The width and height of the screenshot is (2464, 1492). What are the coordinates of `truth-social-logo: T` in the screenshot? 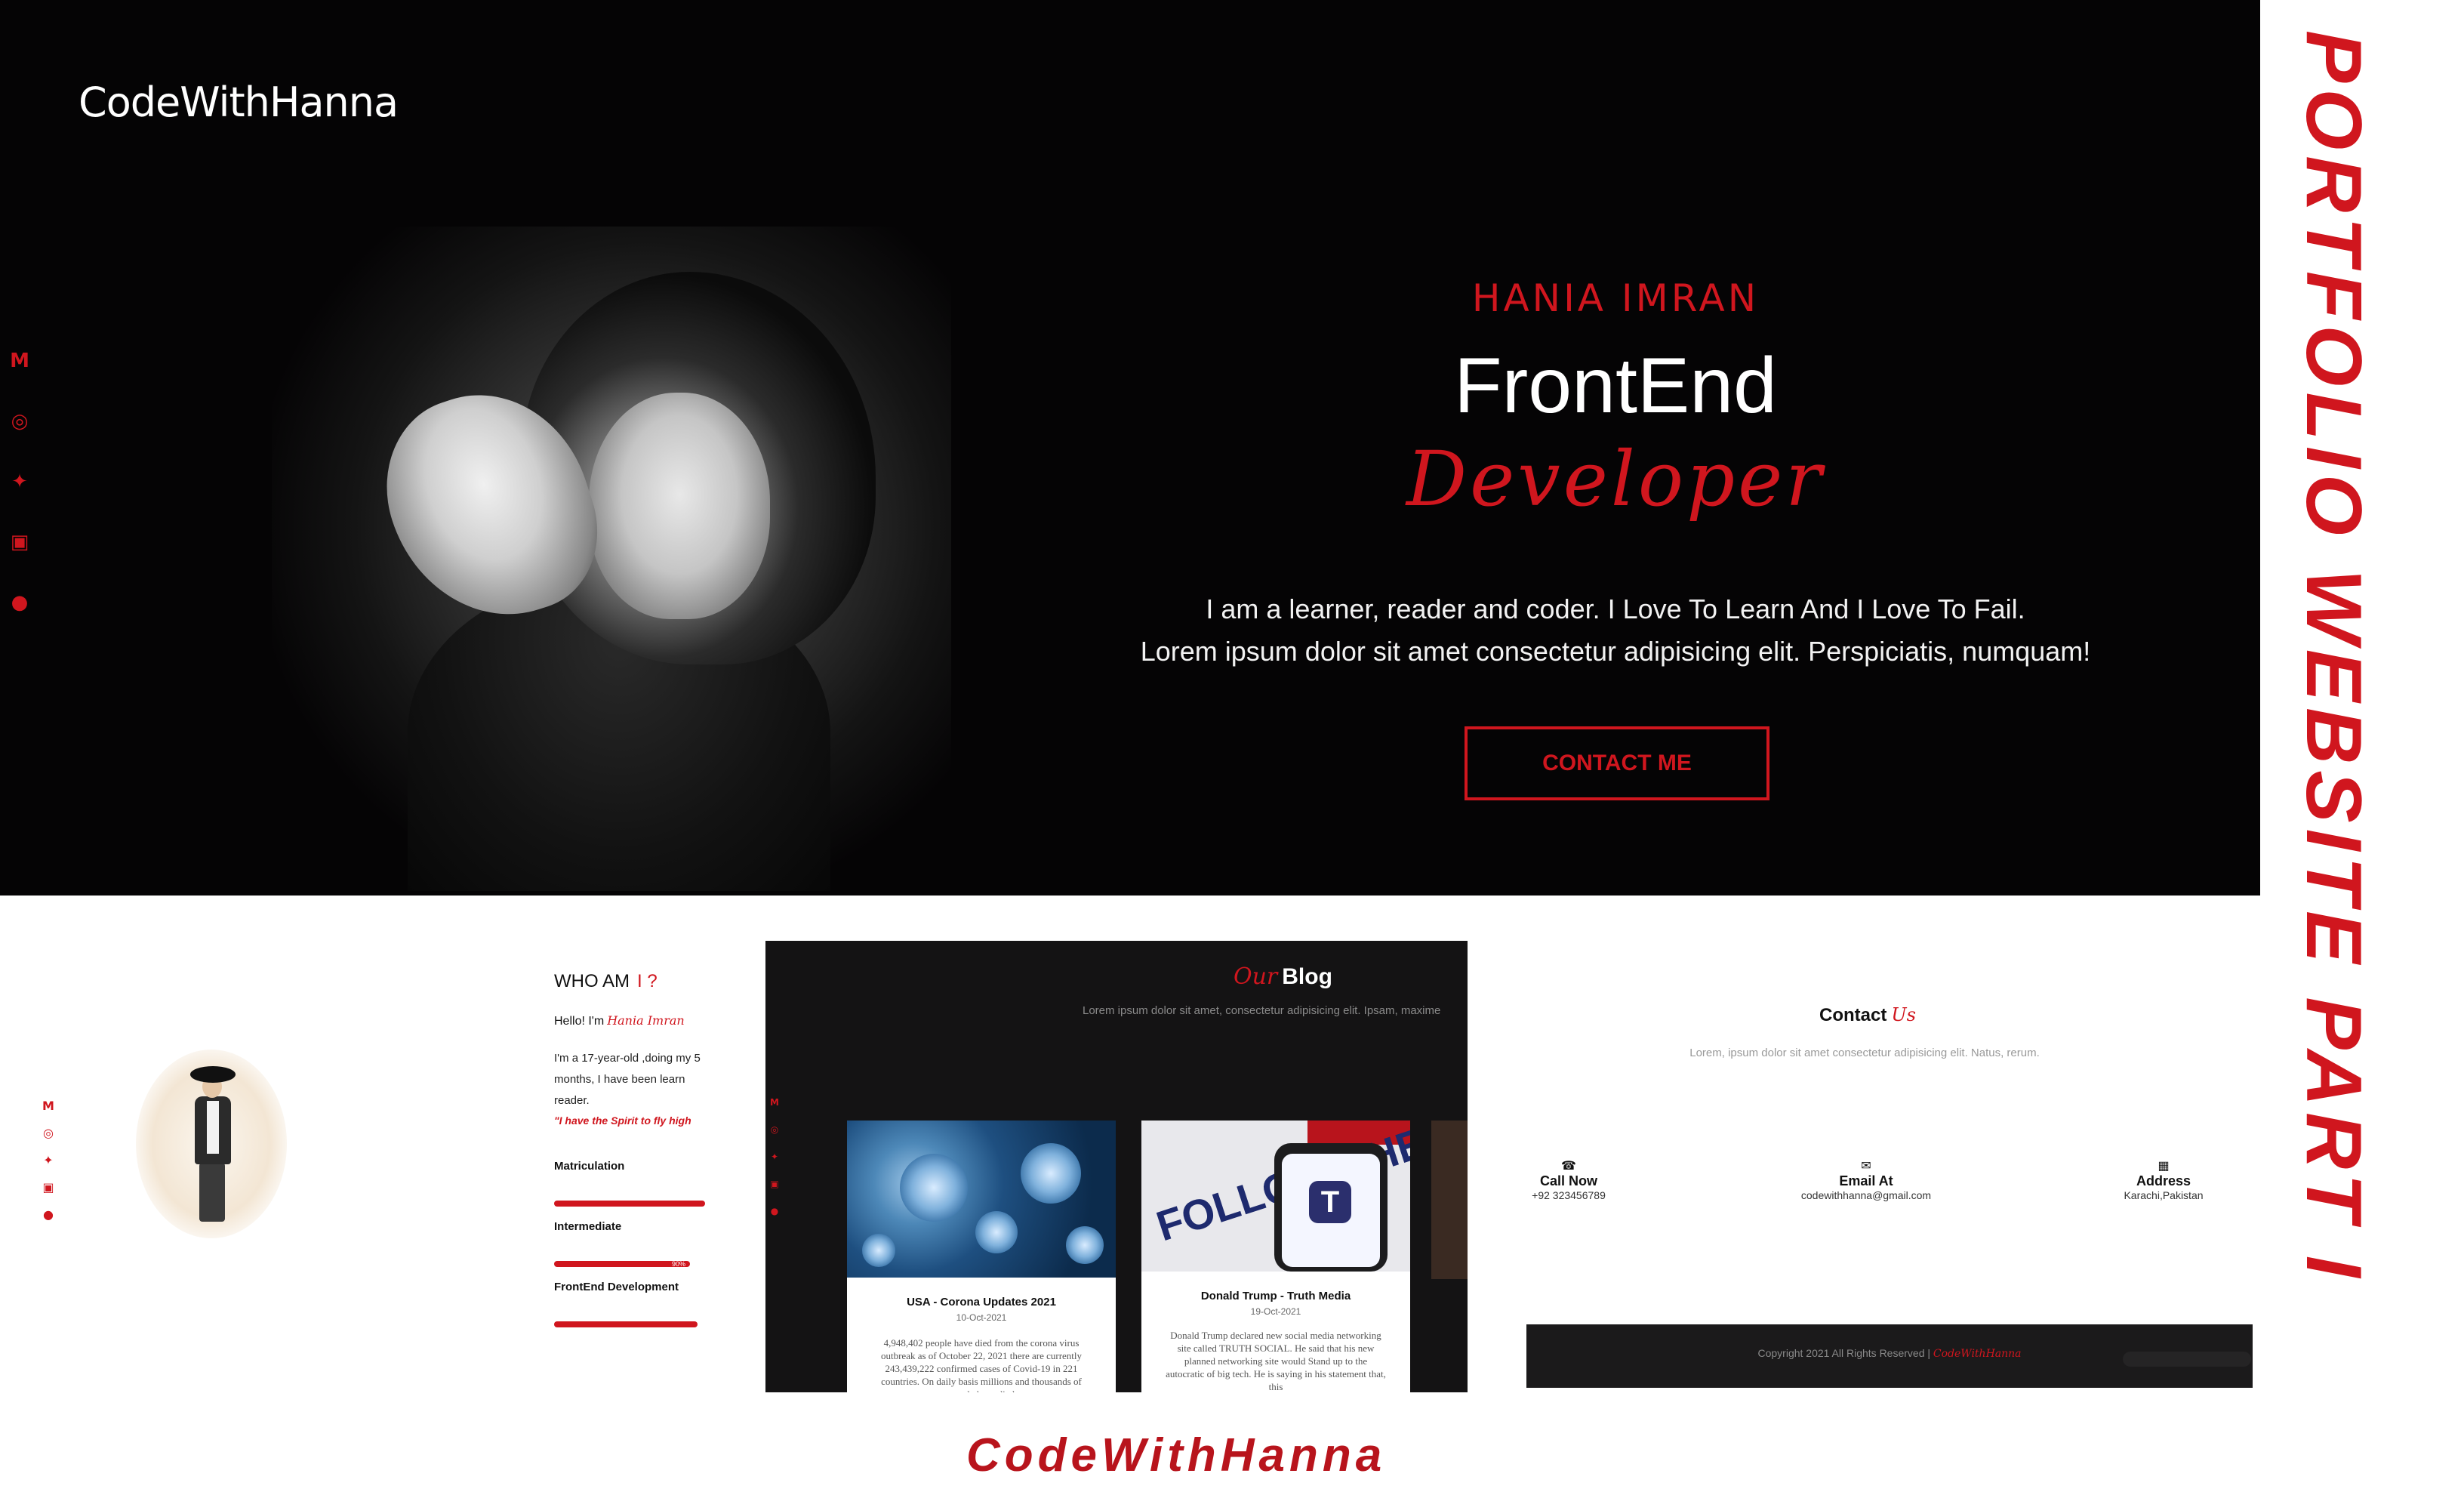 It's located at (1330, 1202).